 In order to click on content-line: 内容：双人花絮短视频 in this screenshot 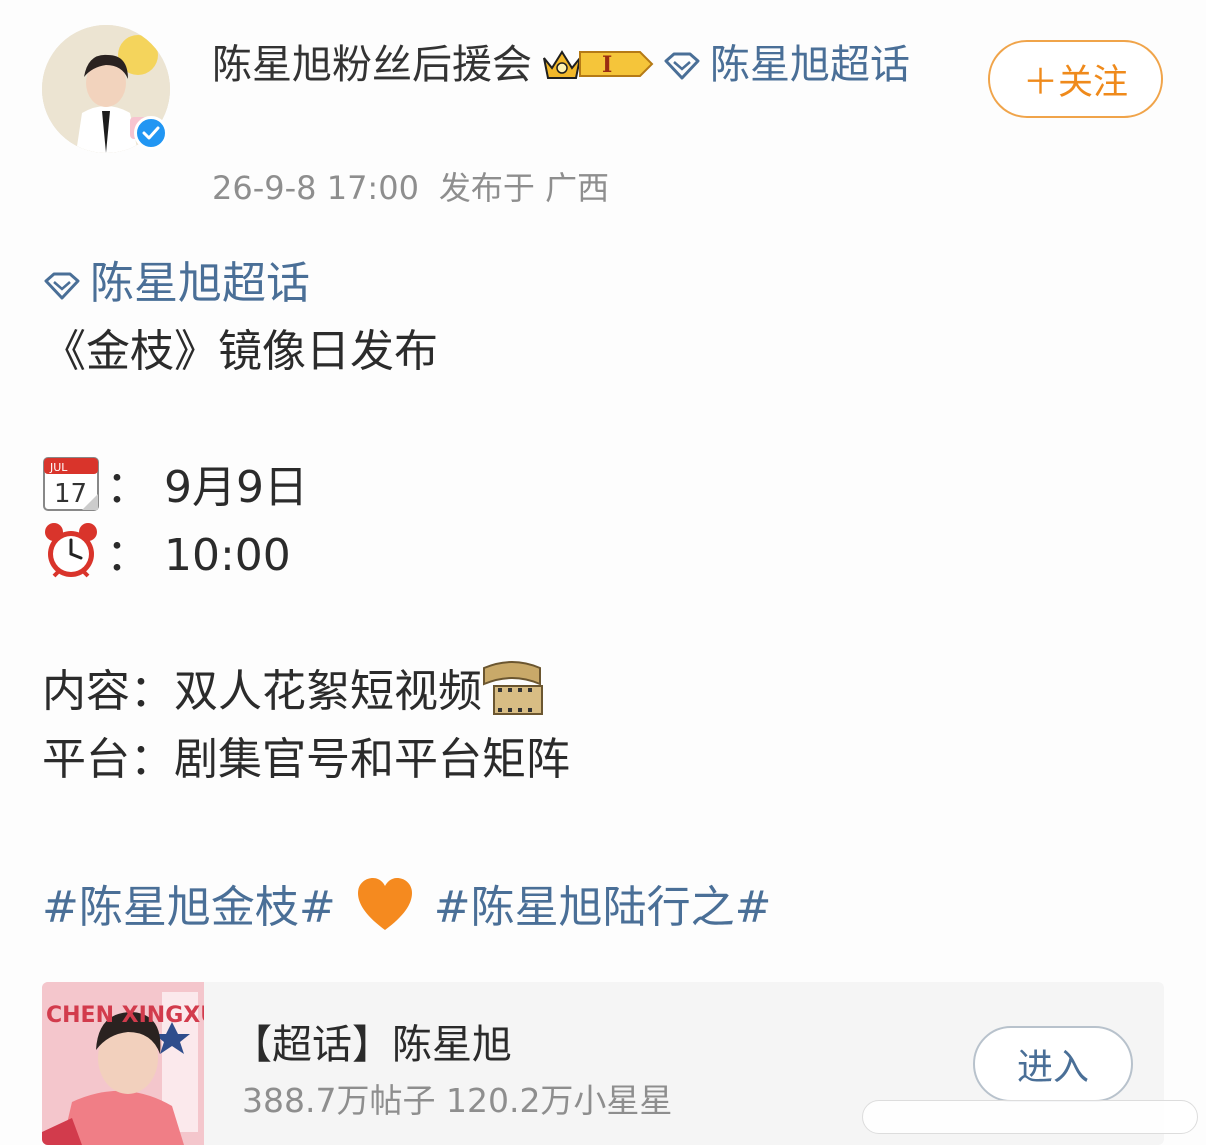, I will do `click(607, 692)`.